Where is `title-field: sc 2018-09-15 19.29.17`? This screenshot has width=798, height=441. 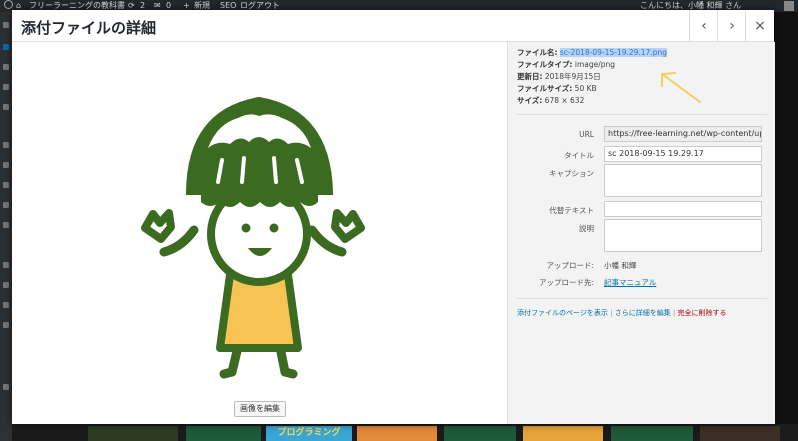 title-field: sc 2018-09-15 19.29.17 is located at coordinates (683, 154).